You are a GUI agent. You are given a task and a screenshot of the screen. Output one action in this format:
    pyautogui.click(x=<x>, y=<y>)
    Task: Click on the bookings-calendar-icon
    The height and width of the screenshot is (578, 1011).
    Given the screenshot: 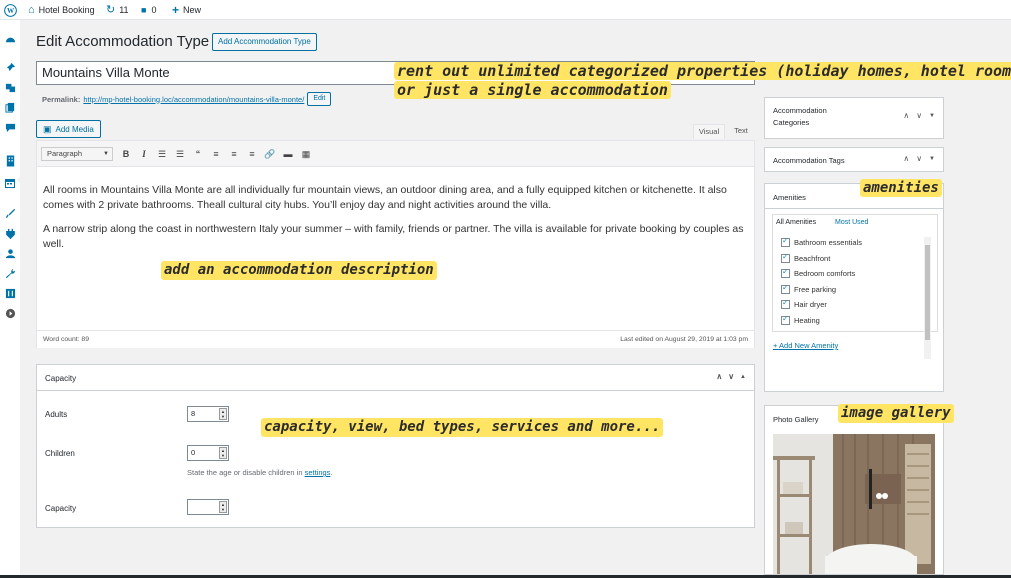 What is the action you would take?
    pyautogui.click(x=10, y=183)
    